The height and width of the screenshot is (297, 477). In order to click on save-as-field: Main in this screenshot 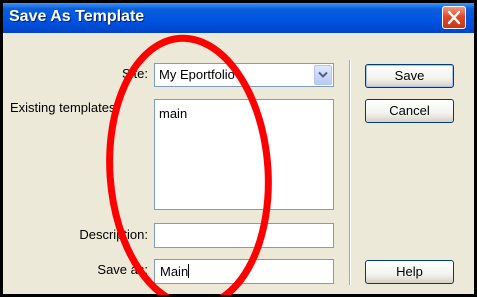, I will do `click(244, 271)`.